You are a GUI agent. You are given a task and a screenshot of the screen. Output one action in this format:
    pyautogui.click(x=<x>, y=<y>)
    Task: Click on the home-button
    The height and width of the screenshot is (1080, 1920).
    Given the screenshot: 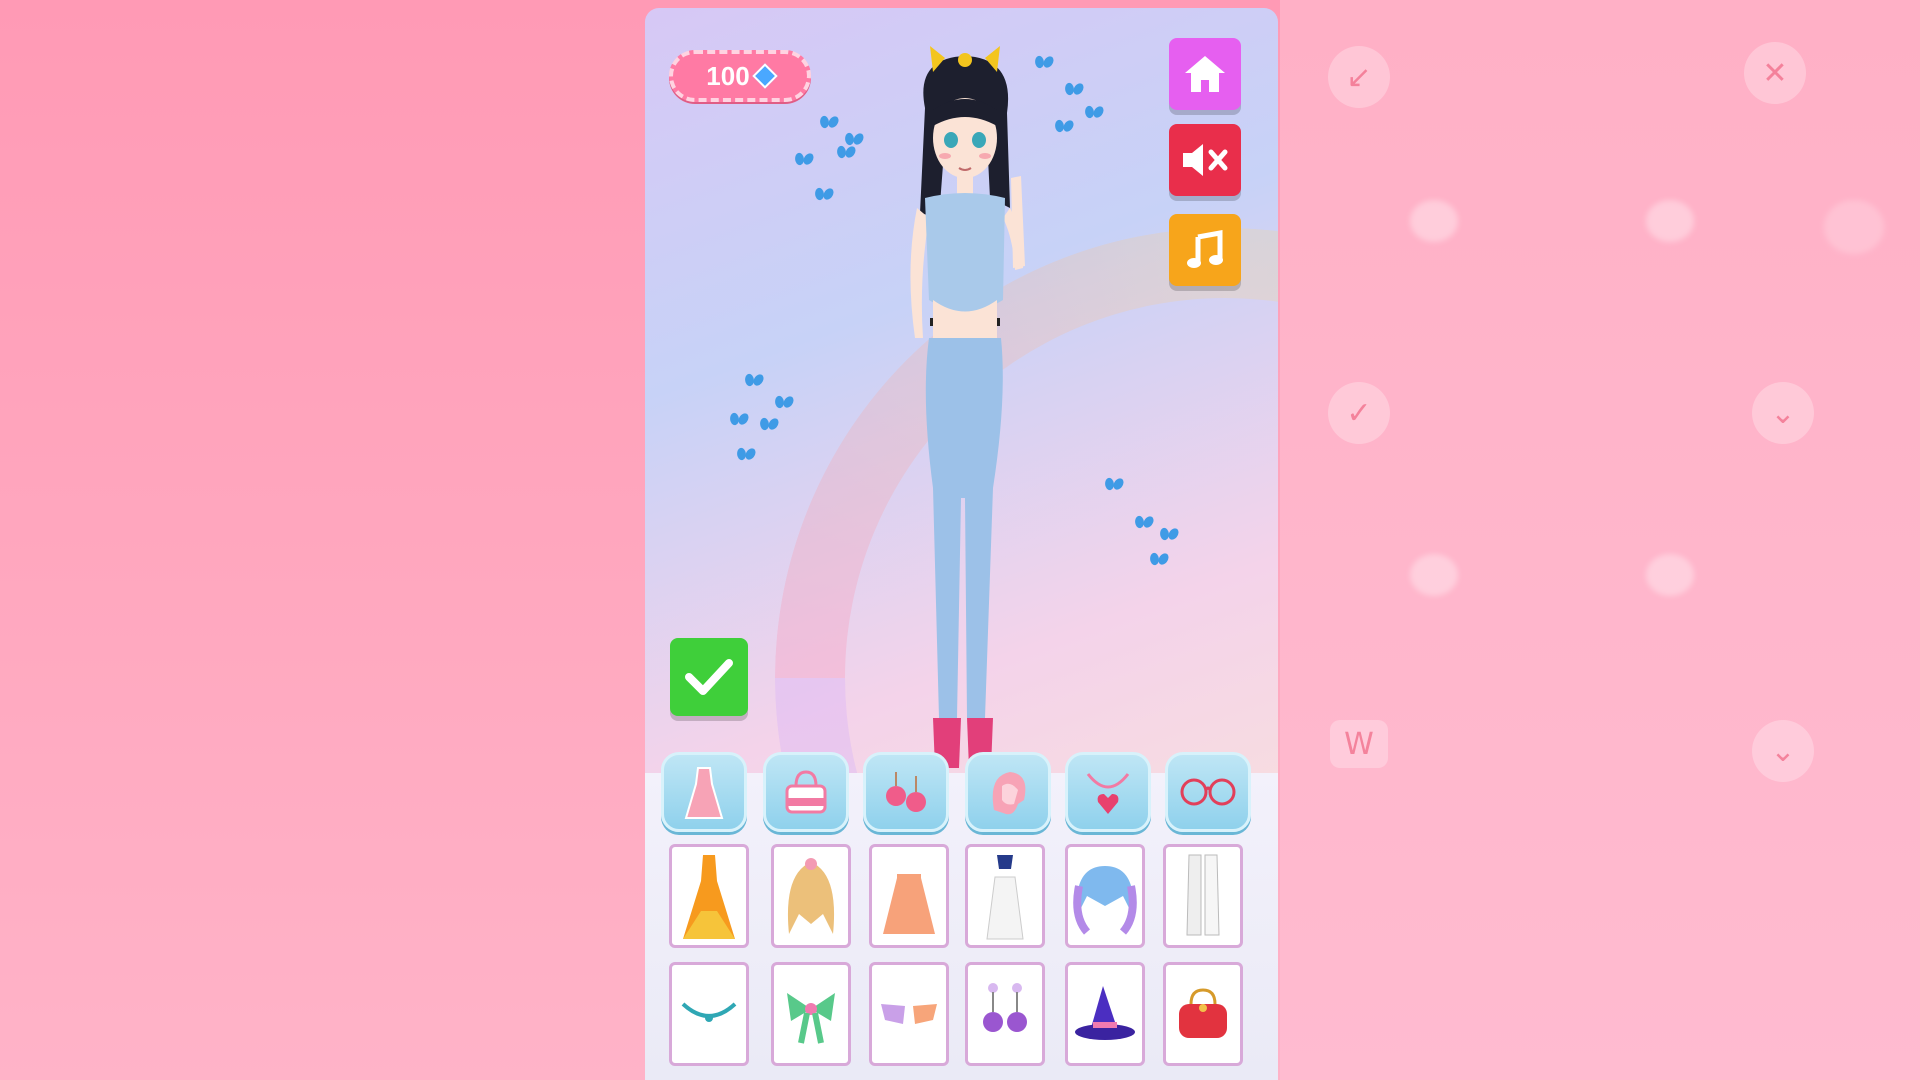 What is the action you would take?
    pyautogui.click(x=1205, y=74)
    